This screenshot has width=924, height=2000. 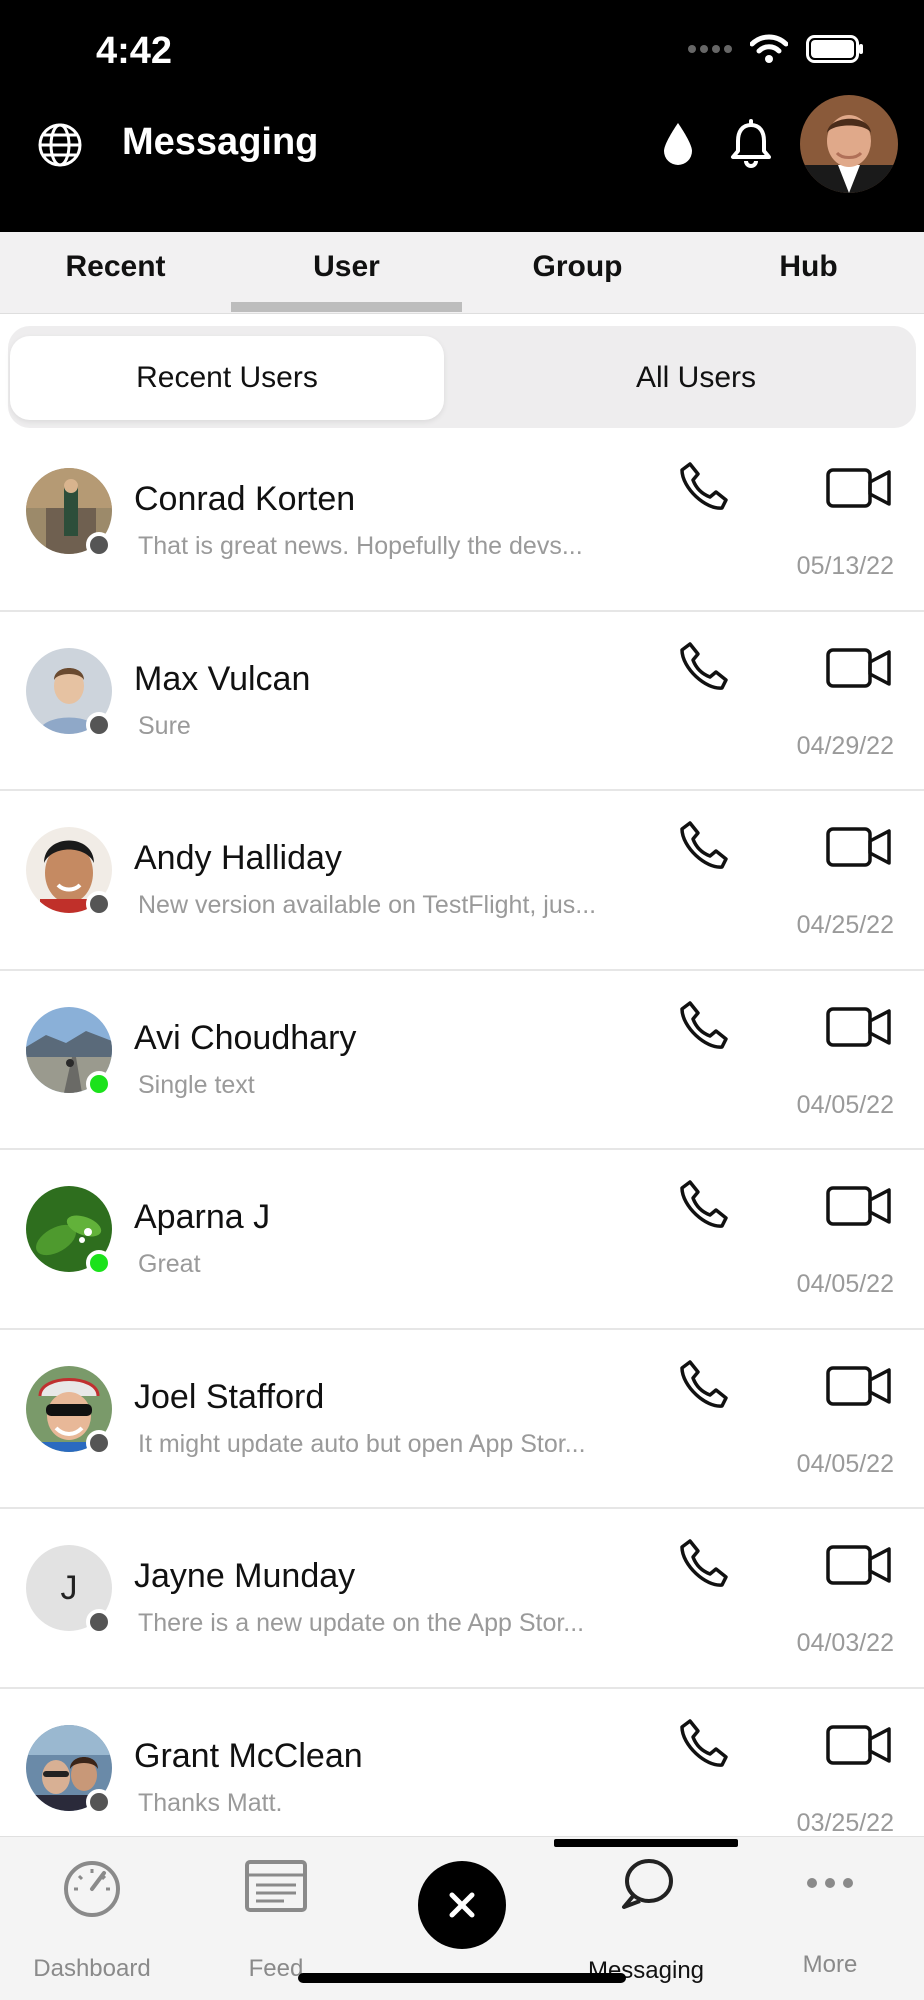 I want to click on nav-messaging: Messaging, so click(x=646, y=1919).